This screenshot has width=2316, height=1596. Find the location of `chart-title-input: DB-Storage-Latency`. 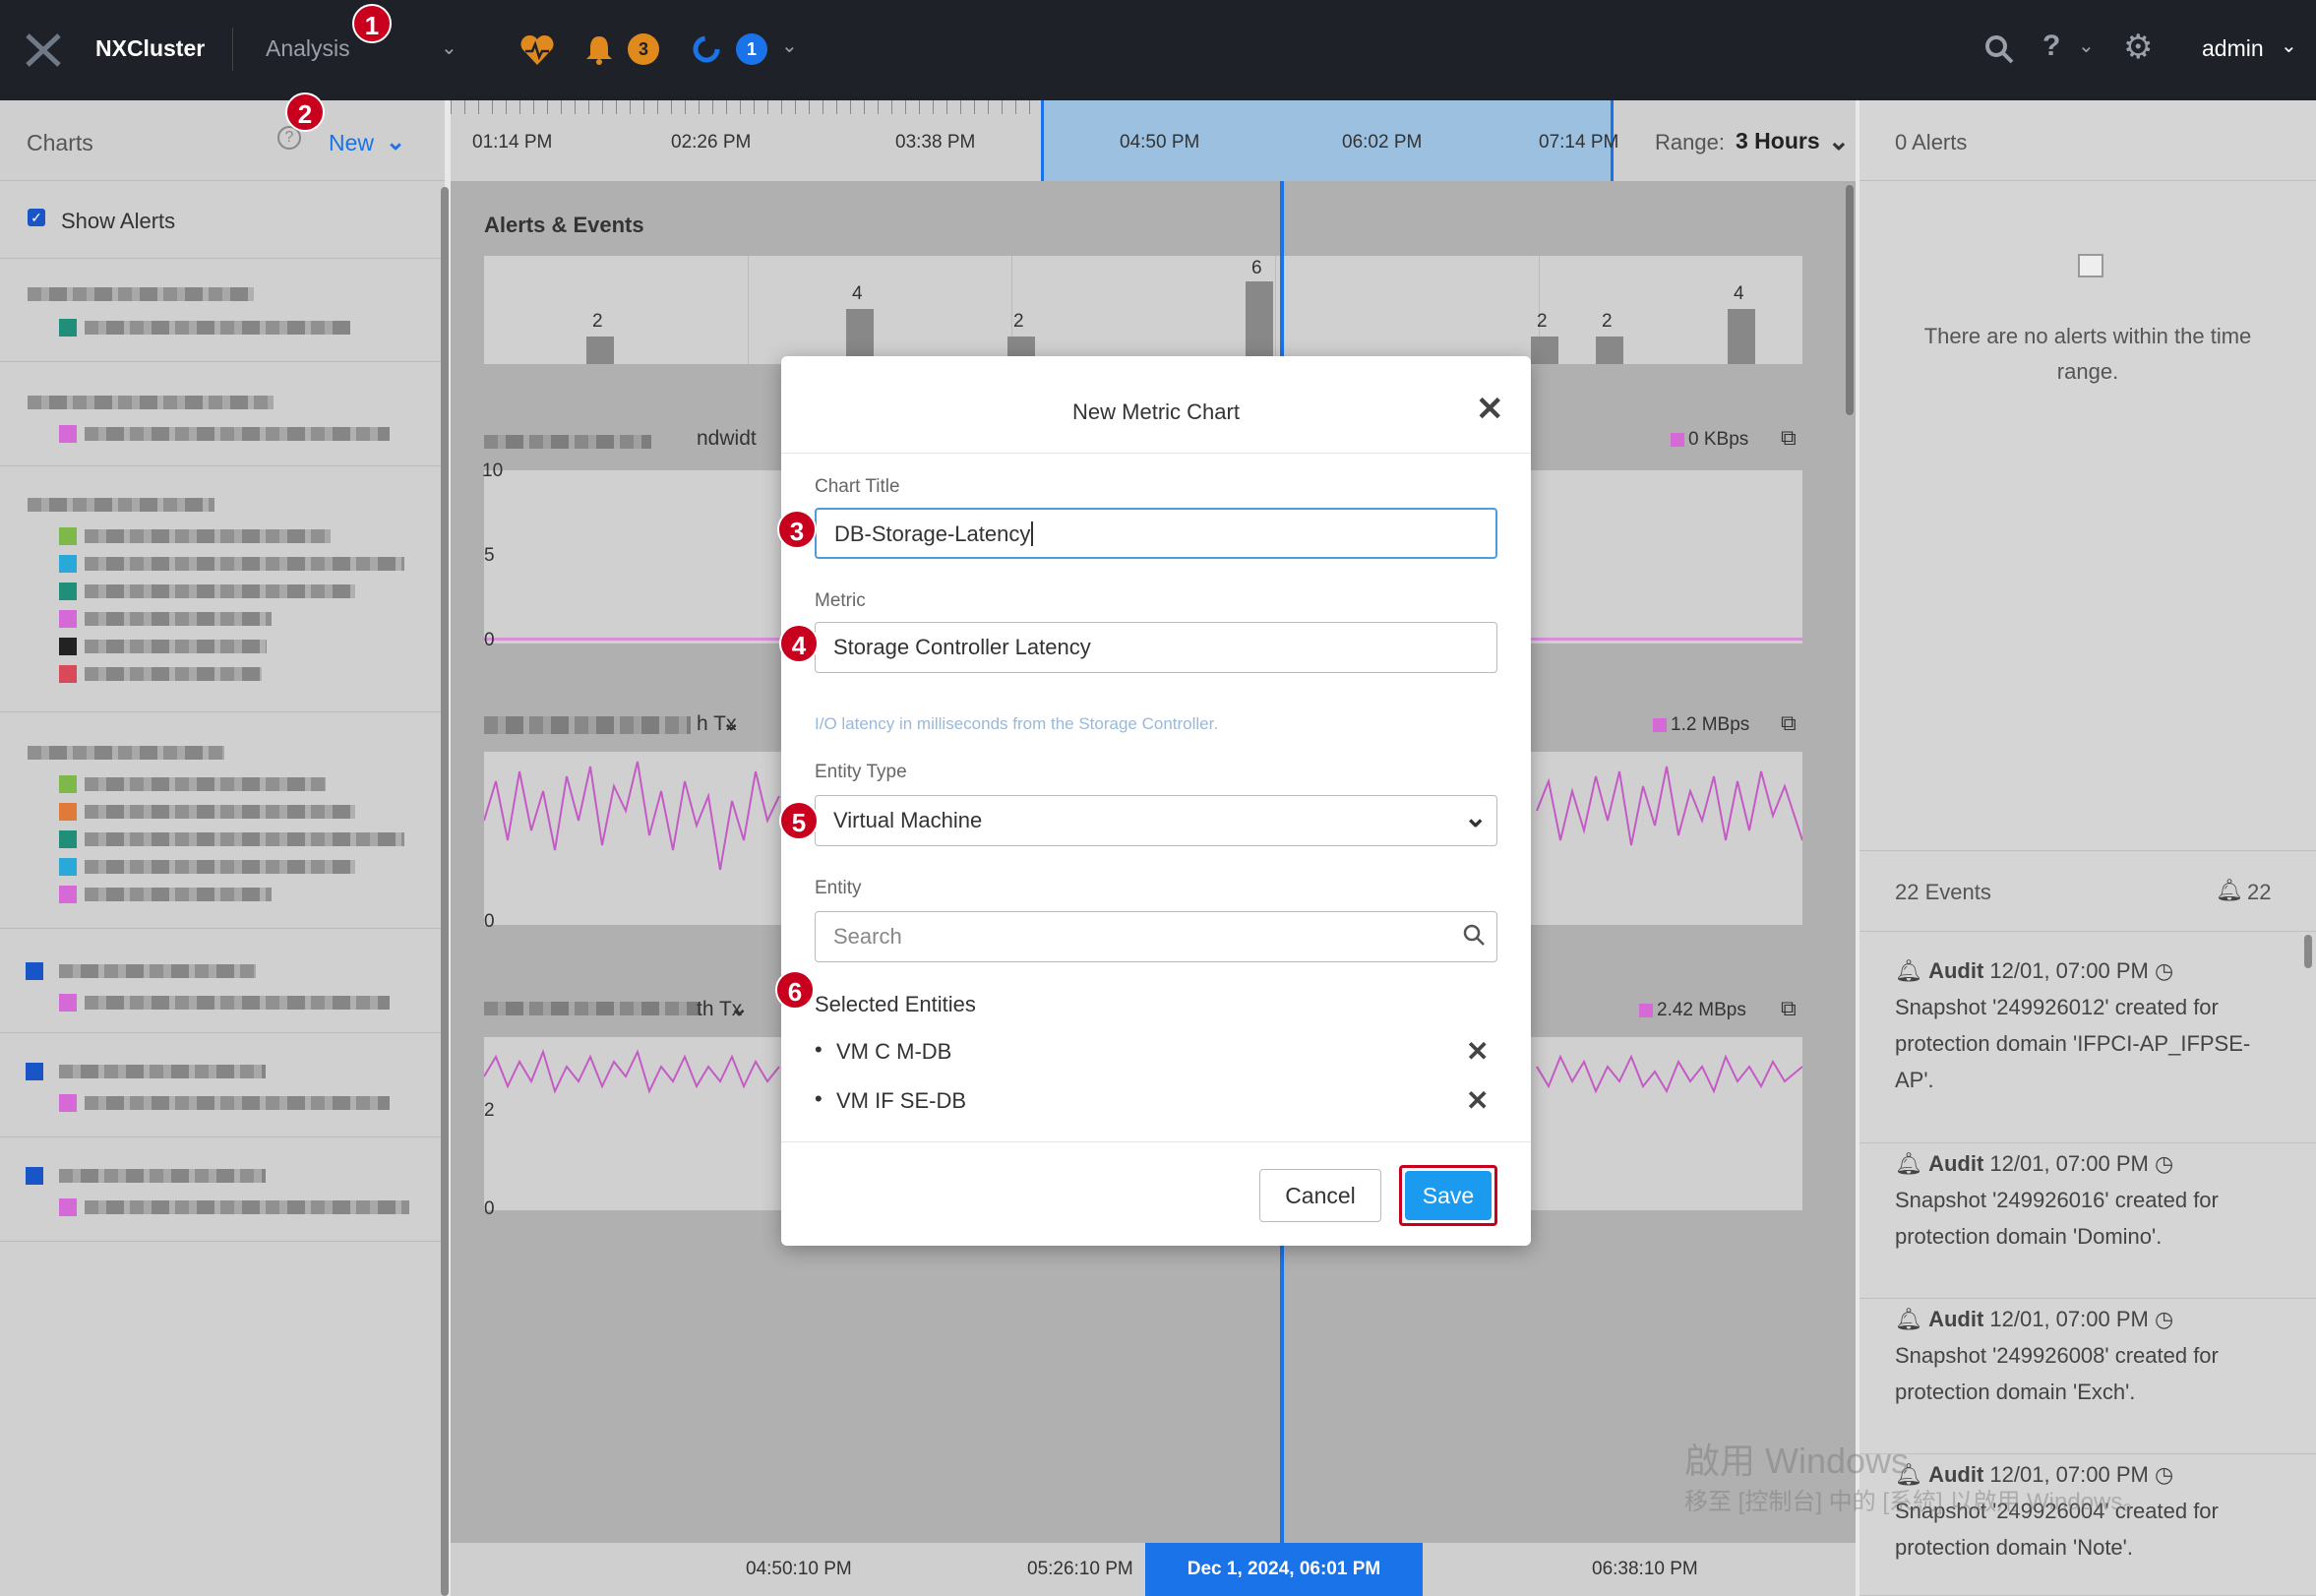

chart-title-input: DB-Storage-Latency is located at coordinates (1156, 533).